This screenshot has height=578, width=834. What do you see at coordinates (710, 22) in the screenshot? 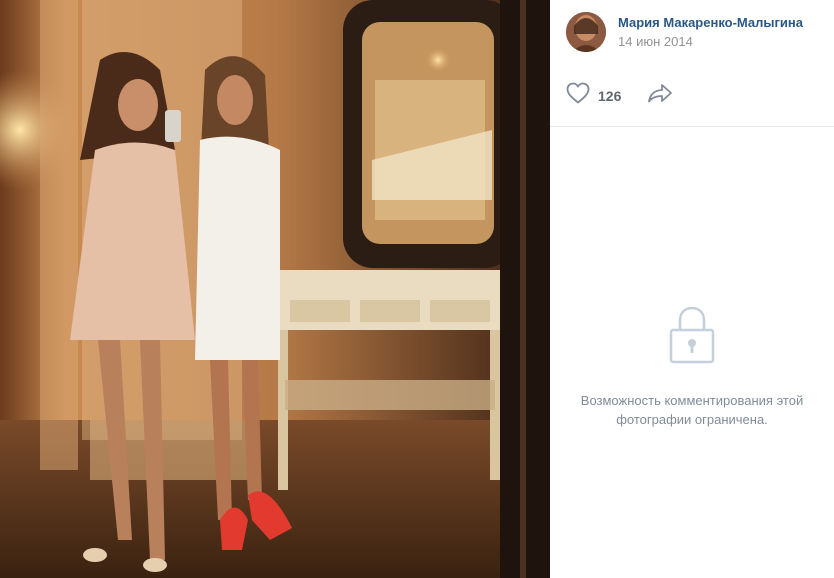
I see `author-name-link: Мария Макаренко-Малыгина` at bounding box center [710, 22].